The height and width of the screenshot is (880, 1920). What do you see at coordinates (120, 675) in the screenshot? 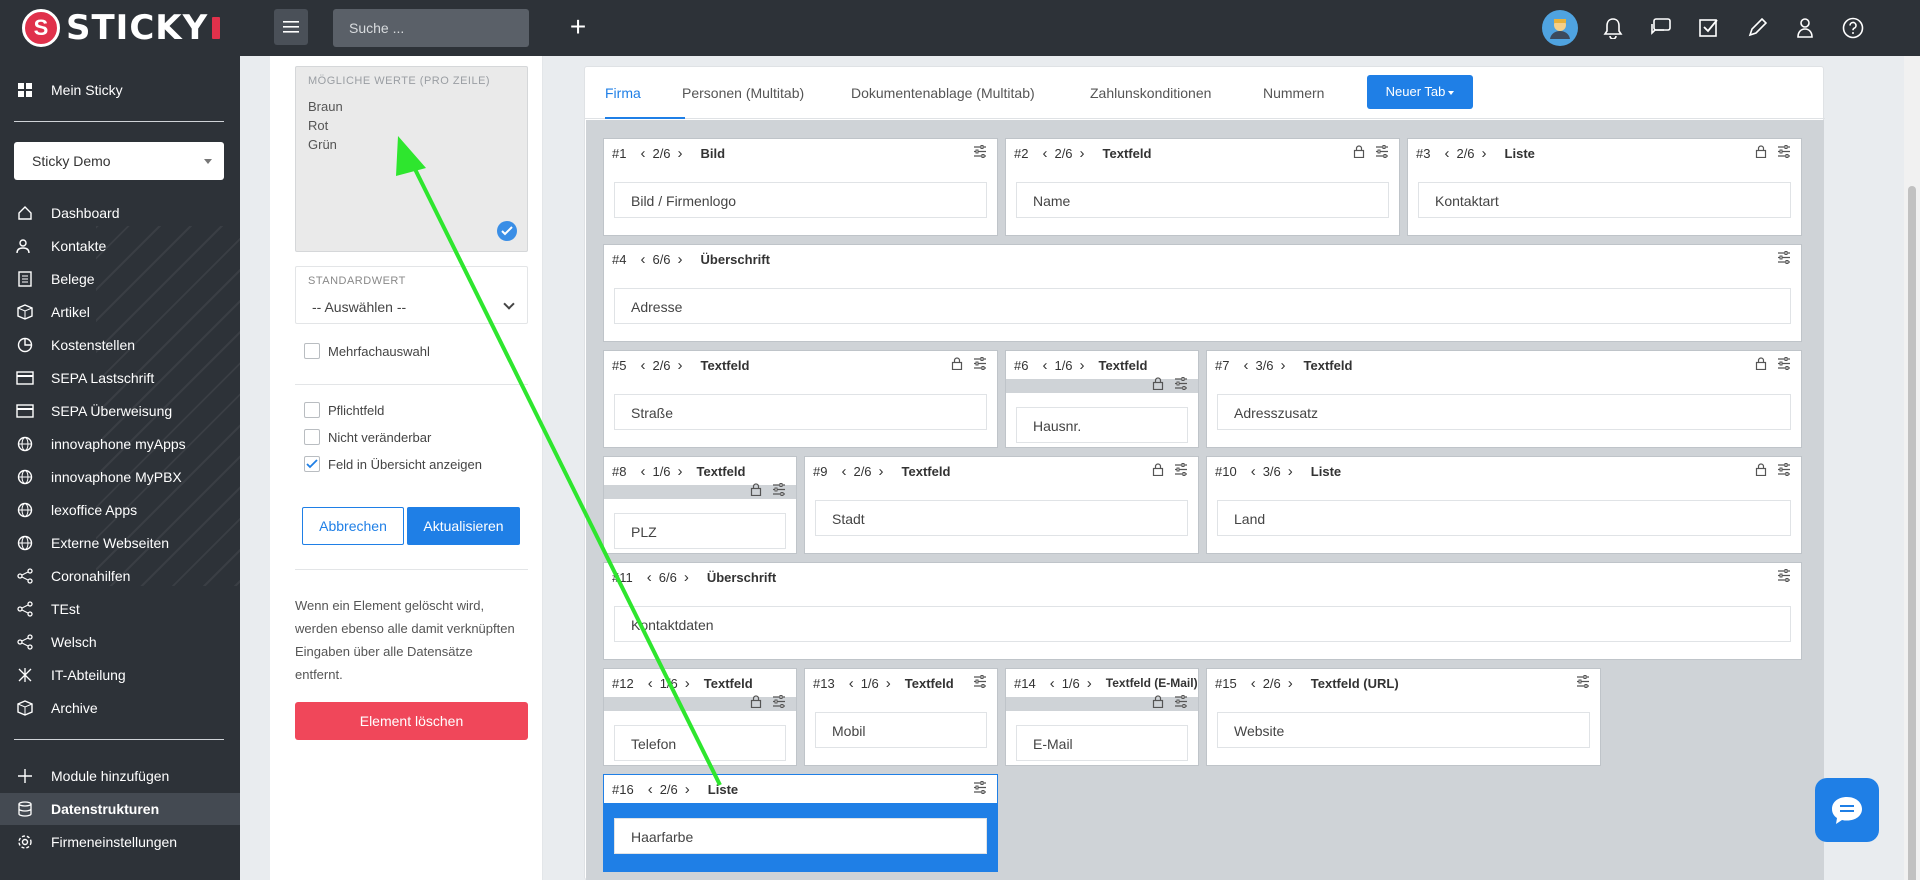
I see `sidebar-item-it-abteilung: IT-Abteilung` at bounding box center [120, 675].